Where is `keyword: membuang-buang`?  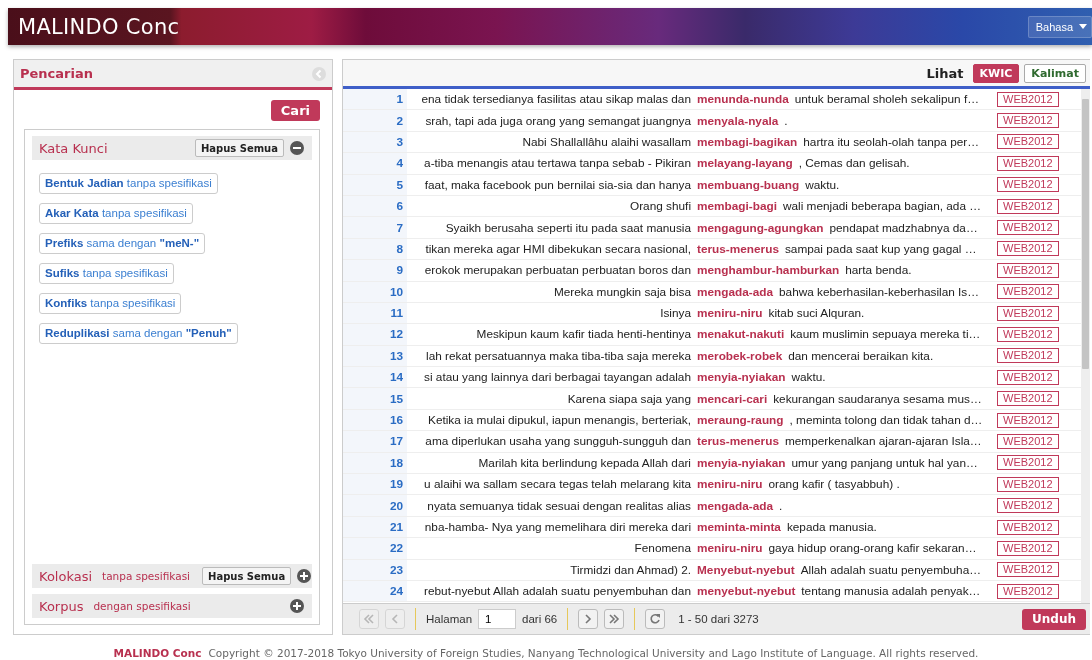
keyword: membuang-buang is located at coordinates (748, 184).